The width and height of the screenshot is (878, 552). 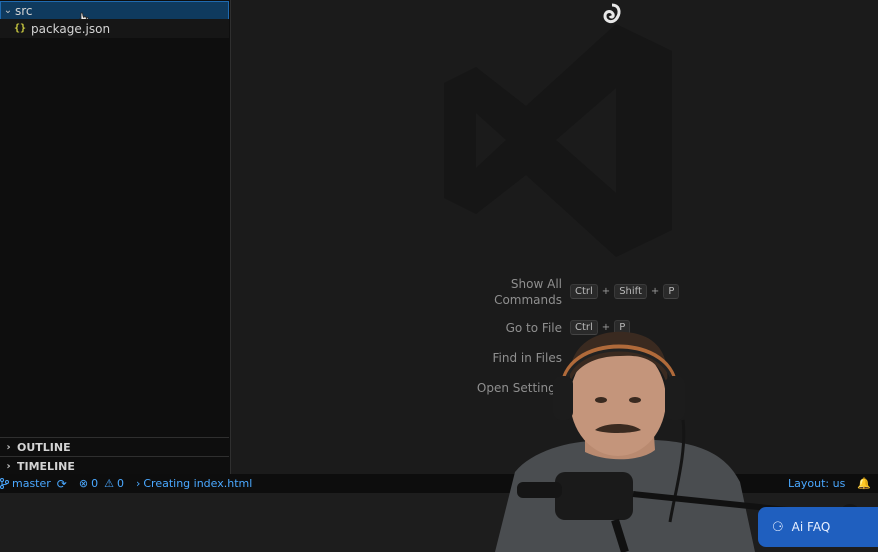 I want to click on key-cap: Ctrl, so click(x=584, y=291).